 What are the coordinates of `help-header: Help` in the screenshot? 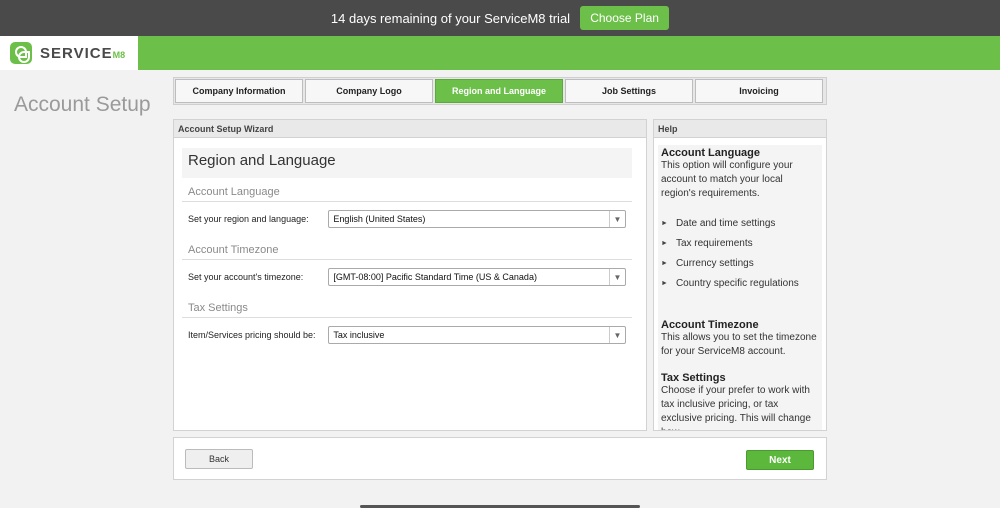 It's located at (740, 129).